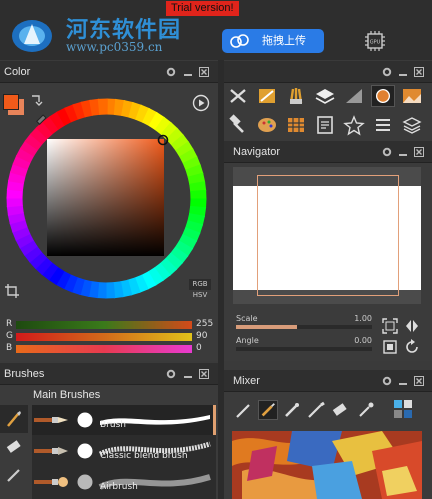 The height and width of the screenshot is (499, 432). Describe the element at coordinates (340, 410) in the screenshot. I see `mixer-eraser-icon` at that location.